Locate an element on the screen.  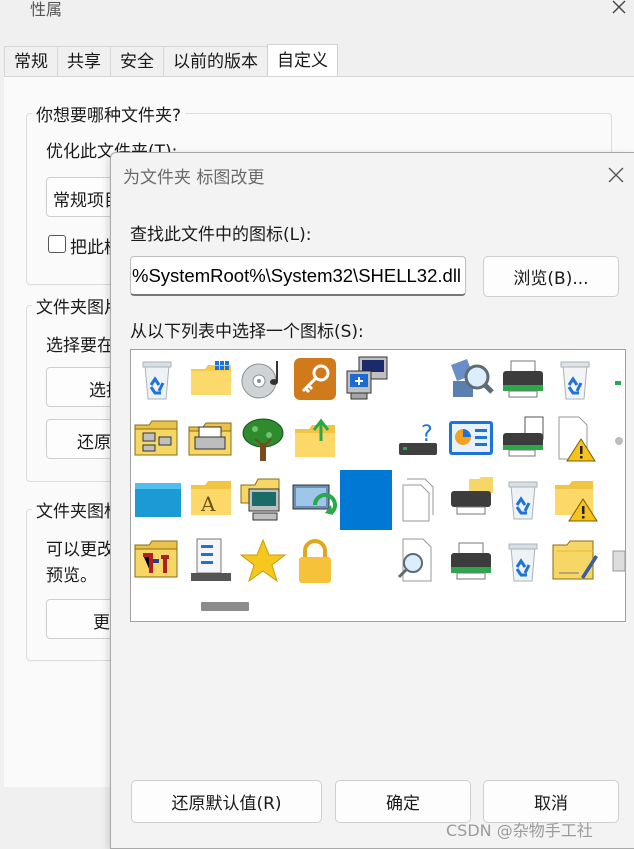
restore-picture-button: 还原 is located at coordinates (82, 439).